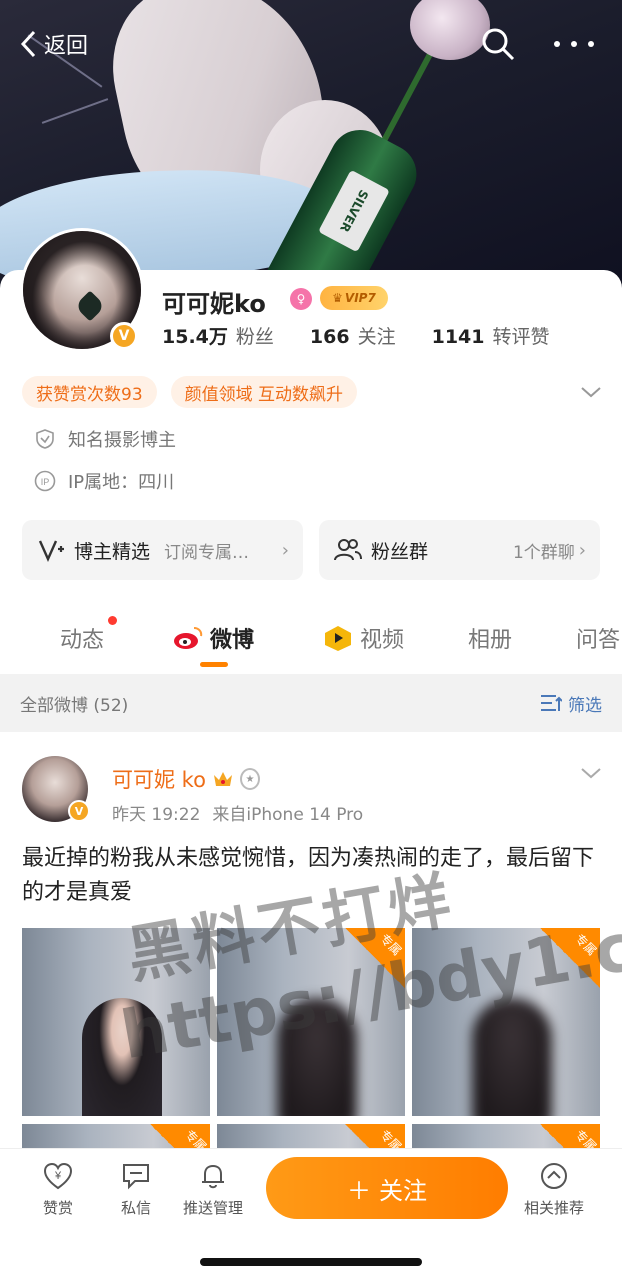 The width and height of the screenshot is (622, 1280). I want to click on post-count: 全部微博 (52), so click(74, 705).